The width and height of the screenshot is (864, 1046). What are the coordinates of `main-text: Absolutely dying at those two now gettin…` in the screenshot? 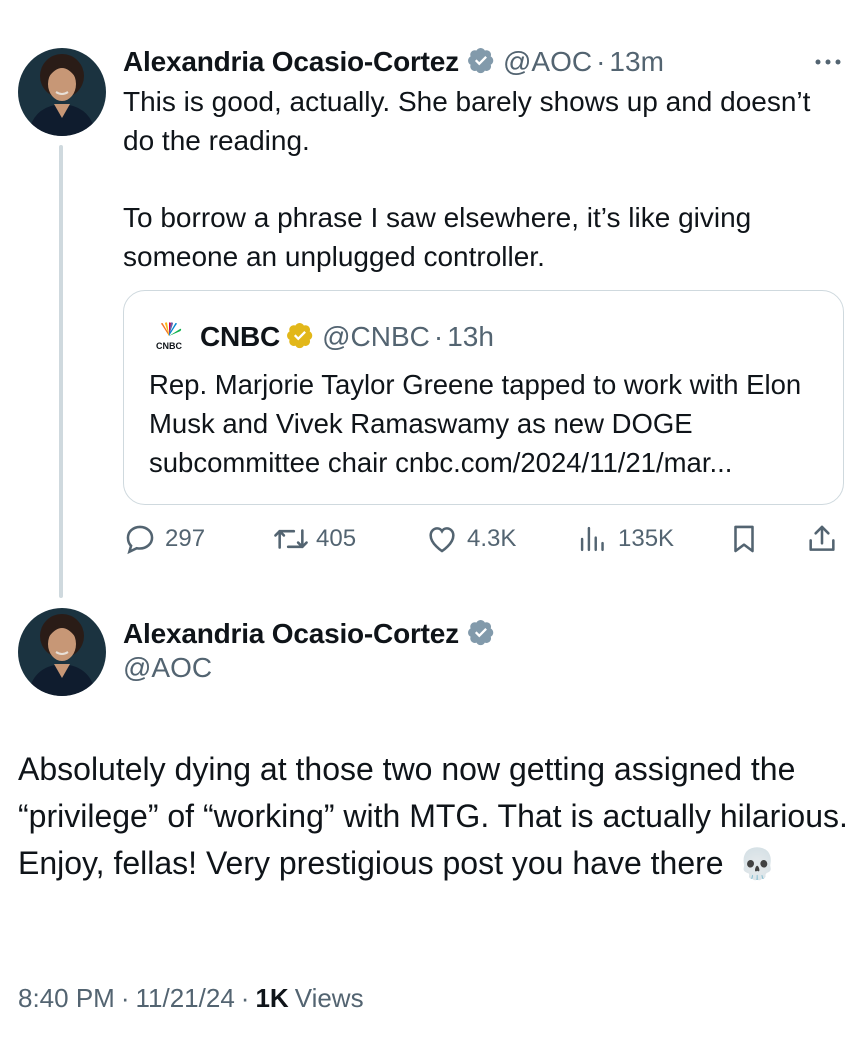 It's located at (433, 817).